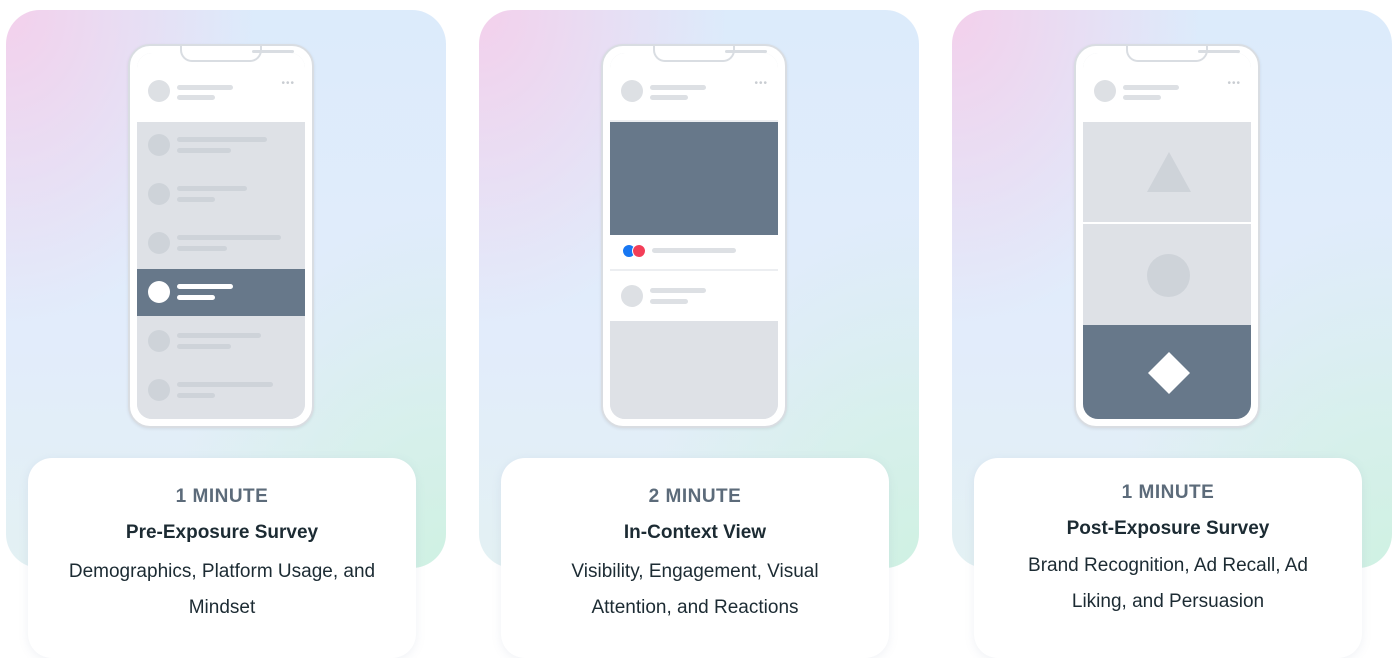  Describe the element at coordinates (1168, 528) in the screenshot. I see `step-title: Post-Exposure Survey` at that location.